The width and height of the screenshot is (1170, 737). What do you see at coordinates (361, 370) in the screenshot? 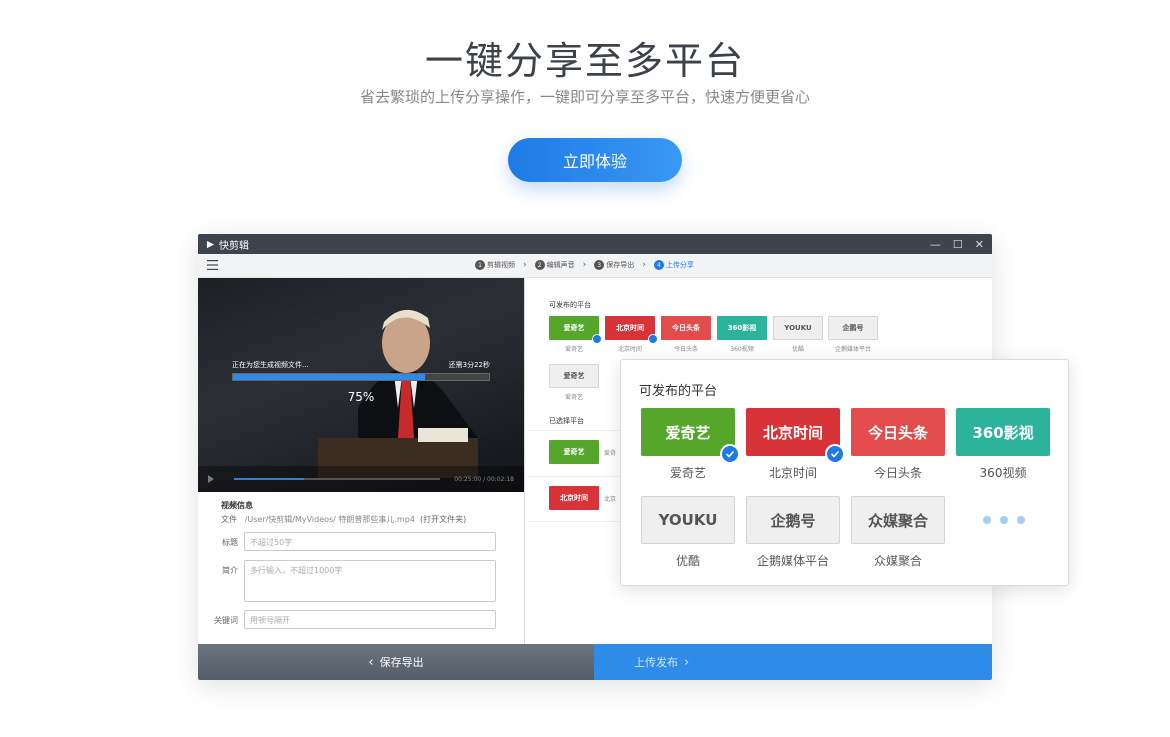
I see `export-progress: 正在为您生成视频文件... 还需3分22秒` at bounding box center [361, 370].